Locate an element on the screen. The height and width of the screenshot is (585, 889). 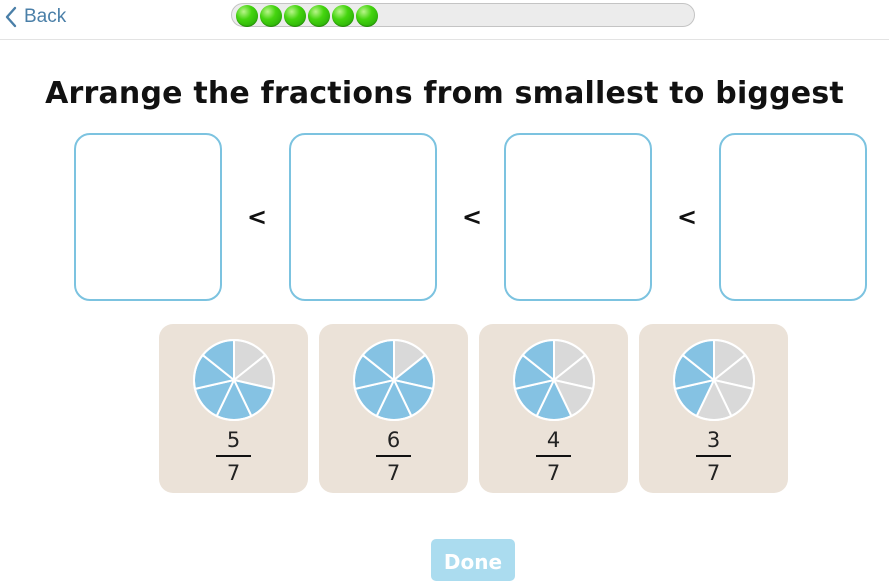
fraction-card: 5 7 is located at coordinates (233, 408).